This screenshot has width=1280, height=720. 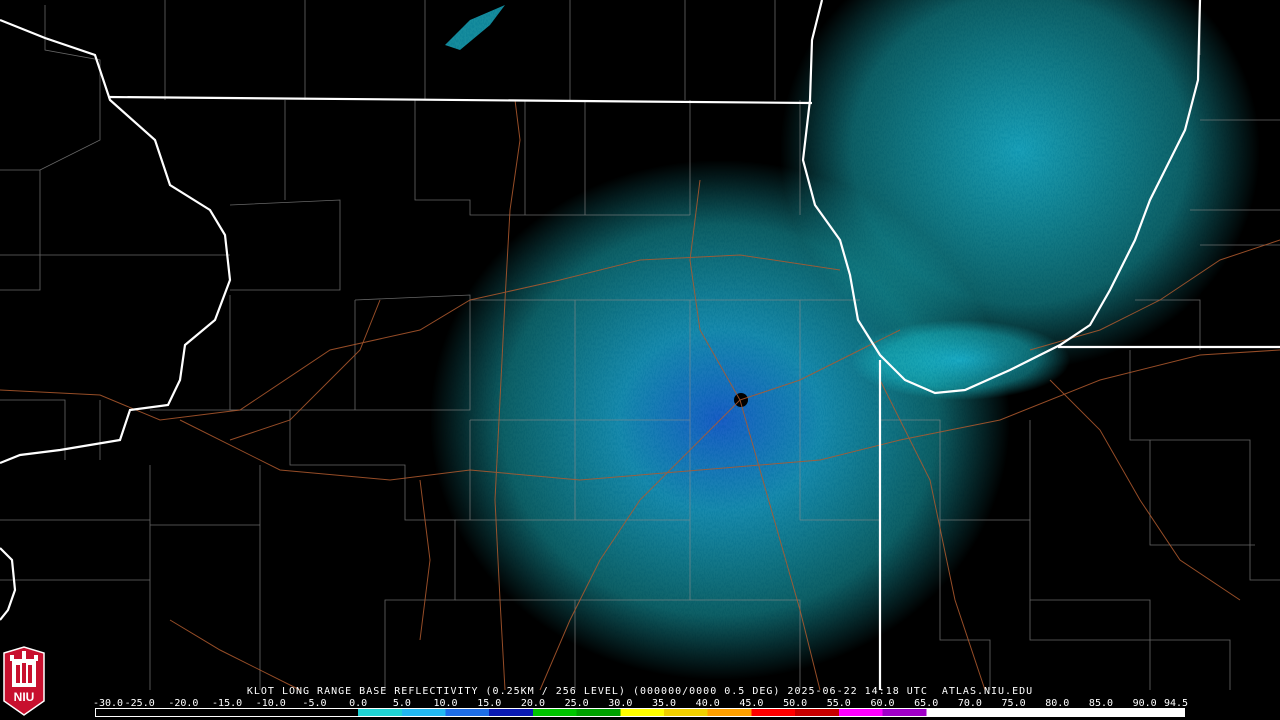 I want to click on scale-label: -15.0, so click(x=227, y=703).